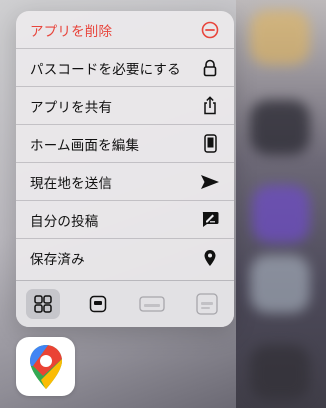  What do you see at coordinates (210, 144) in the screenshot?
I see `phone-icon` at bounding box center [210, 144].